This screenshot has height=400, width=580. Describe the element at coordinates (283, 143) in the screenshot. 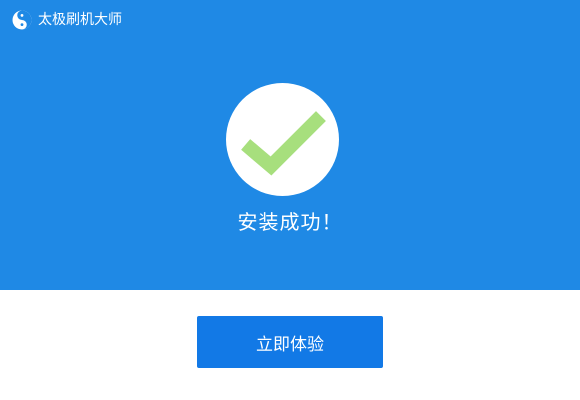

I see `checkmark-icon` at that location.